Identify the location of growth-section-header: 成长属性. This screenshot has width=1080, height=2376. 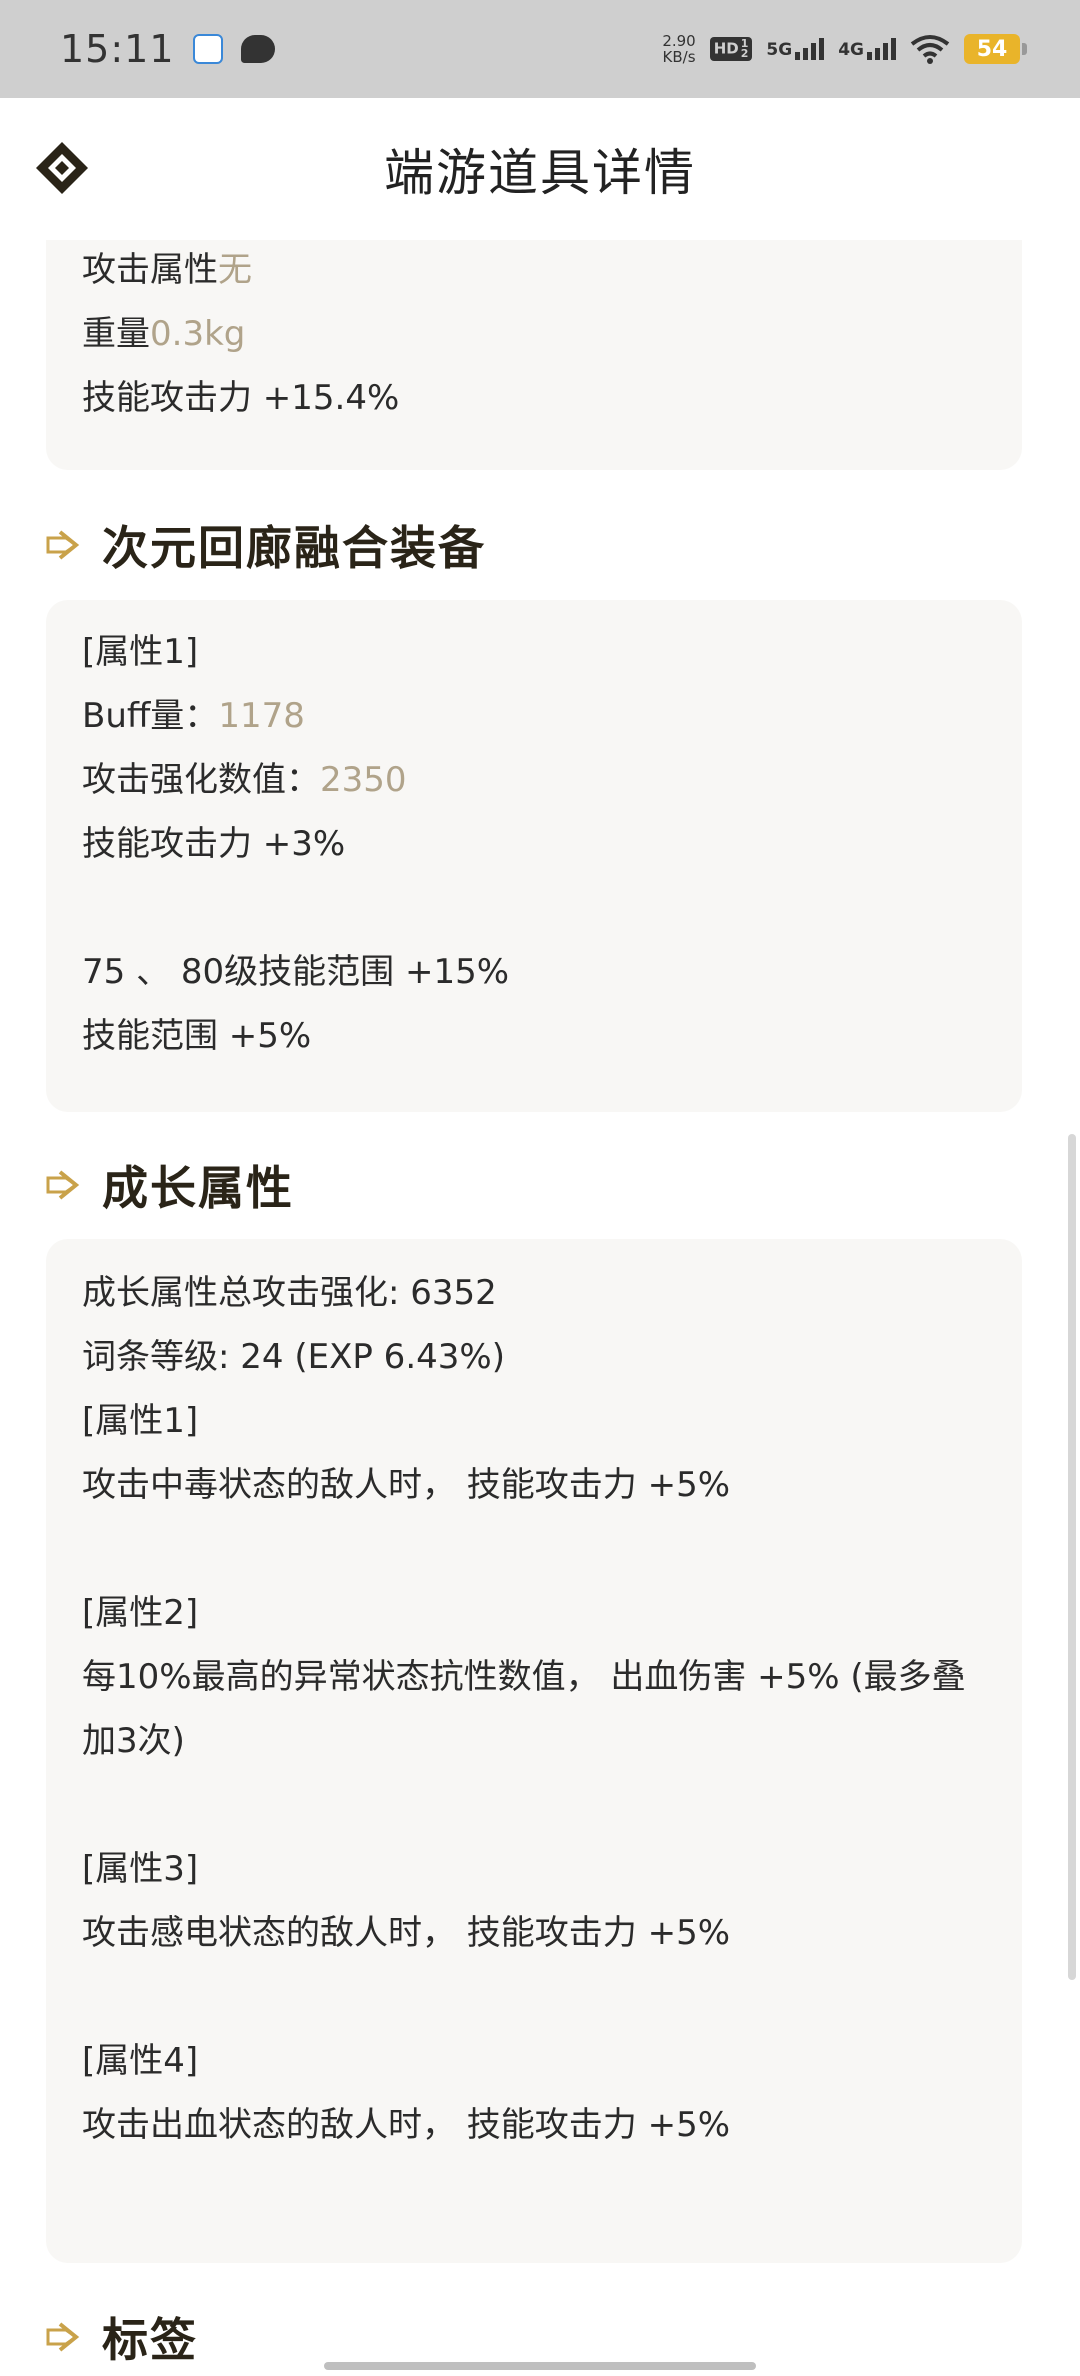
(170, 1185).